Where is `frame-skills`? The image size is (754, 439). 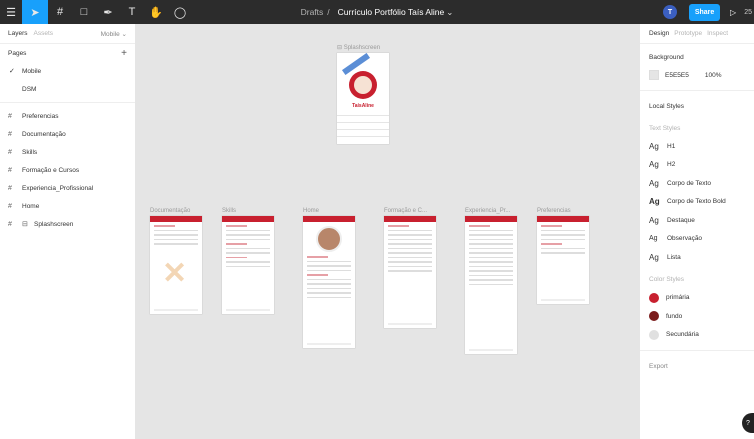 frame-skills is located at coordinates (248, 265).